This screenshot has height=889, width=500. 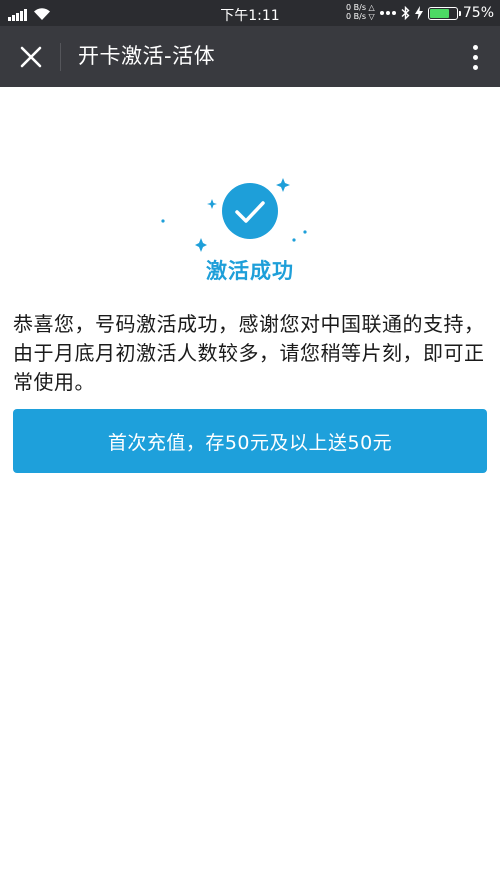 I want to click on status-bar: 下午1:11 0 B/s △ 0 B/s ▽ 75%, so click(x=250, y=13).